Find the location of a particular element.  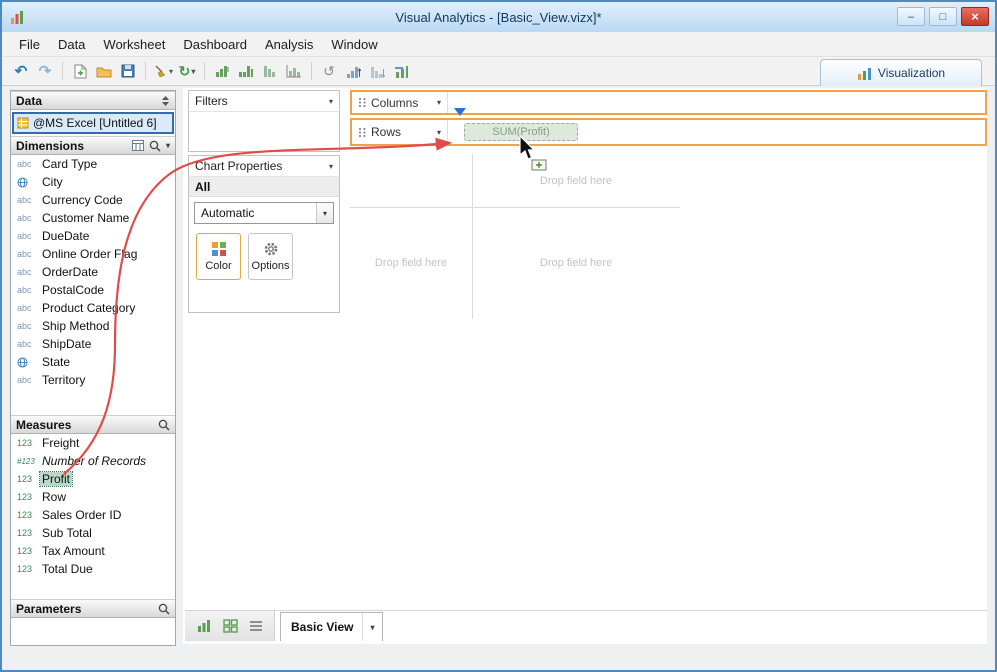

sort-updown-icon is located at coordinates (165, 101).